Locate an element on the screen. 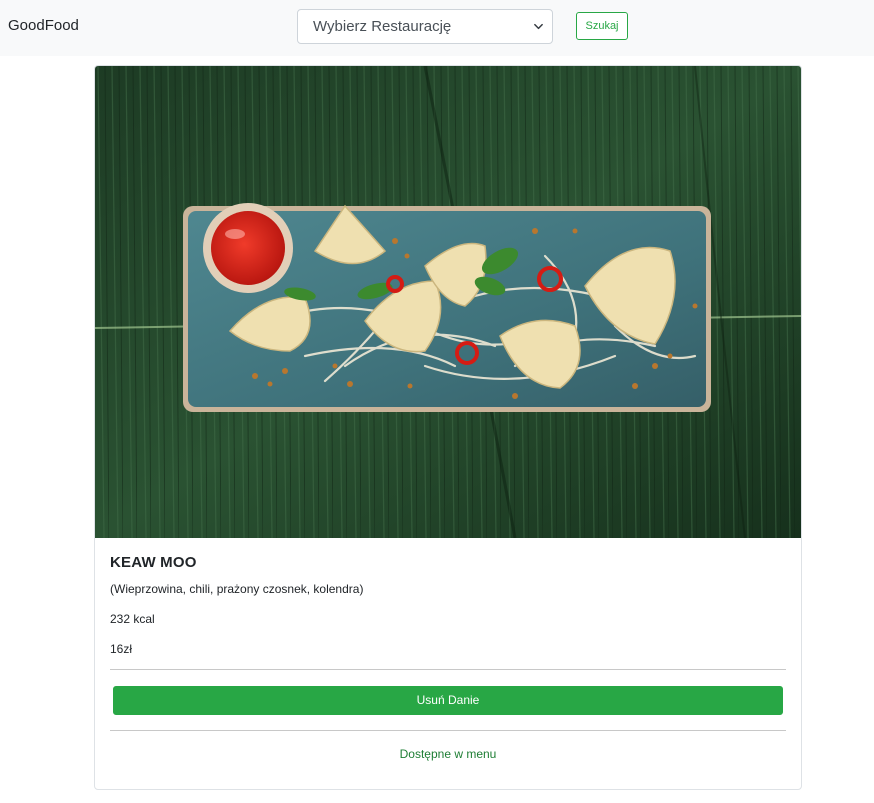 The image size is (874, 803). dish-name: KEAW MOO is located at coordinates (153, 562).